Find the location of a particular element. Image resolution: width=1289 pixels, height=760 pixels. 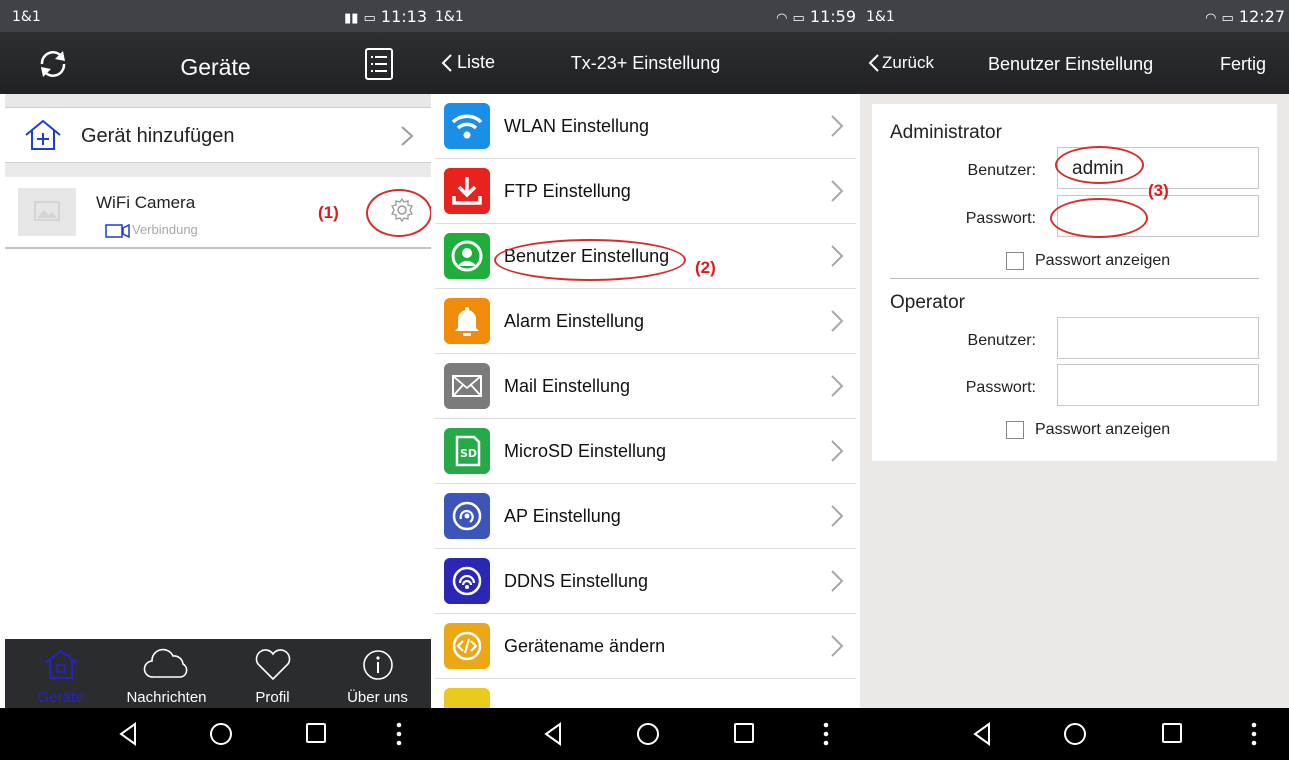

video-icon is located at coordinates (117, 231).